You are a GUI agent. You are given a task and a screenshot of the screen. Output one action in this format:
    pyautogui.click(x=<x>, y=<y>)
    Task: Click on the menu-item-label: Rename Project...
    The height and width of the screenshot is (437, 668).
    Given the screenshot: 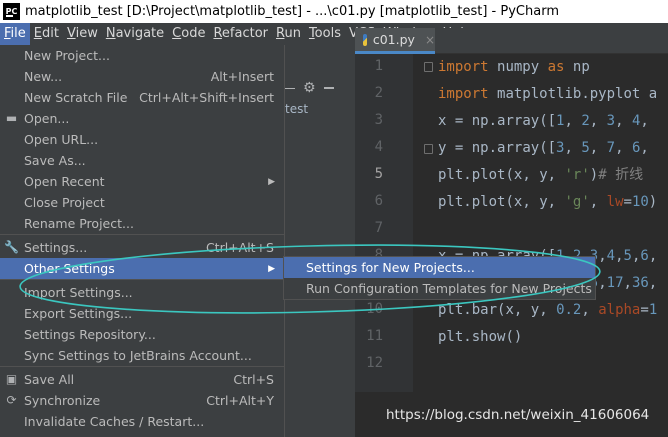 What is the action you would take?
    pyautogui.click(x=79, y=223)
    